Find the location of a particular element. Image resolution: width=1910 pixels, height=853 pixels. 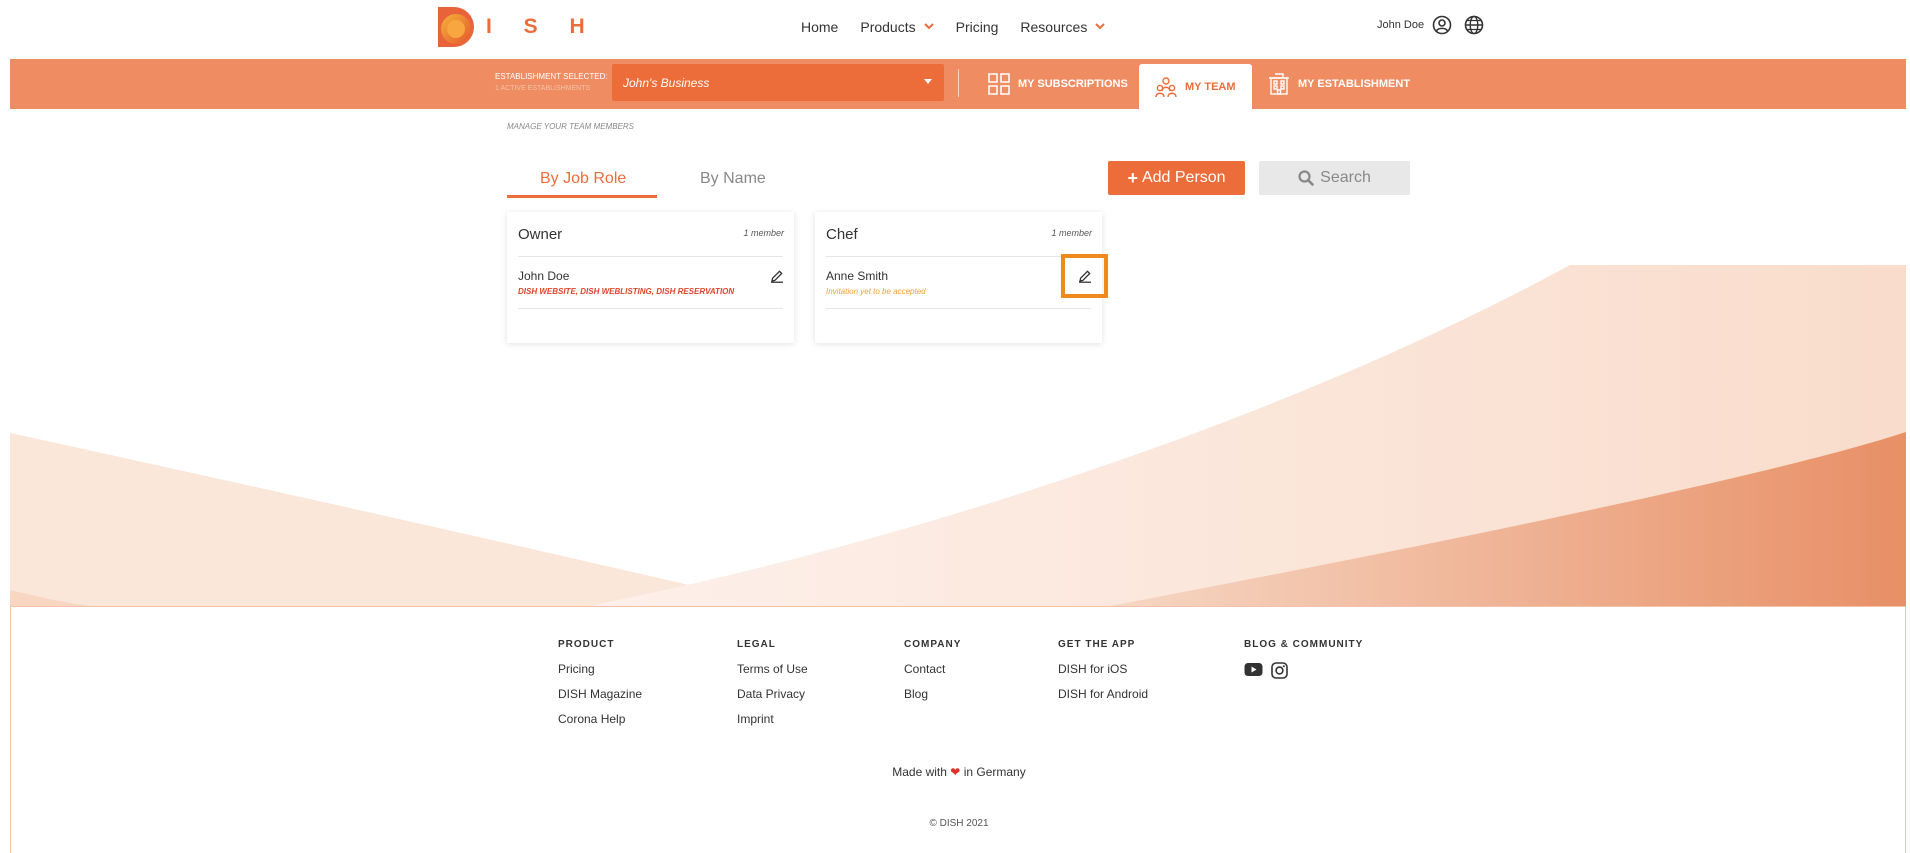

brand-name: I S H is located at coordinates (542, 26).